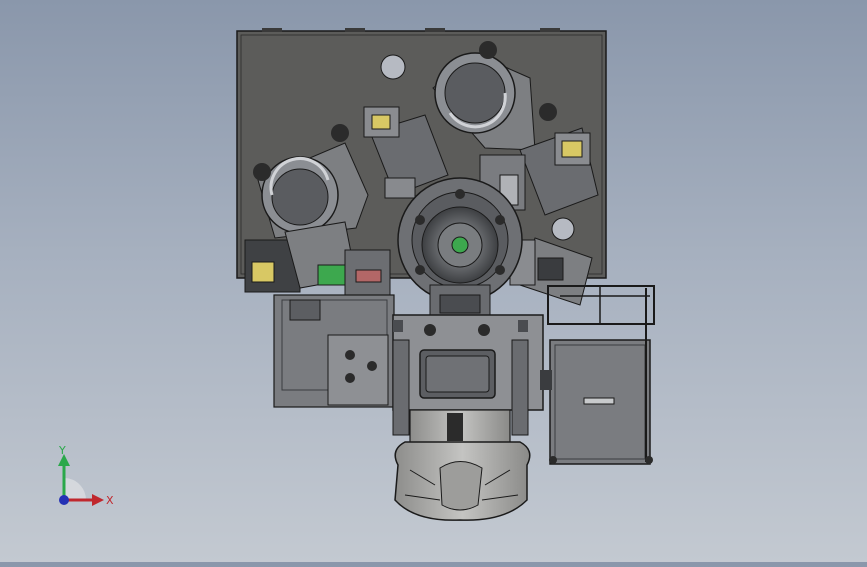 The height and width of the screenshot is (567, 867). What do you see at coordinates (87, 477) in the screenshot?
I see `coordinate-triad: Y X` at bounding box center [87, 477].